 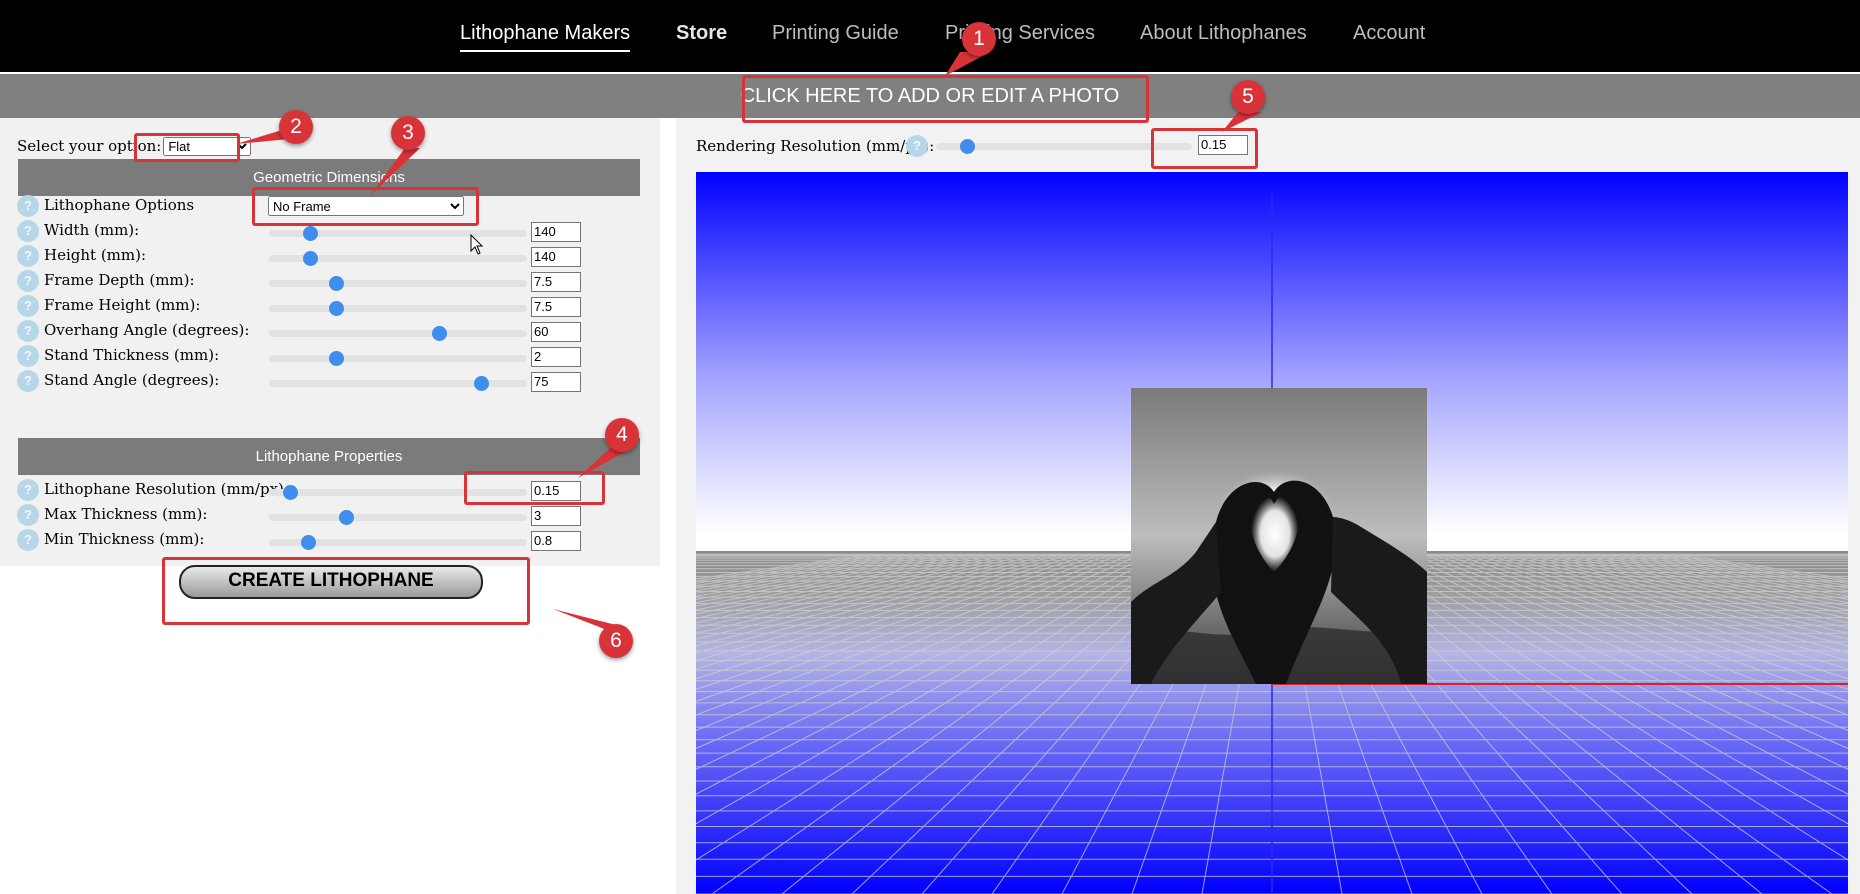 I want to click on mouse-cursor-icon, so click(x=477, y=244).